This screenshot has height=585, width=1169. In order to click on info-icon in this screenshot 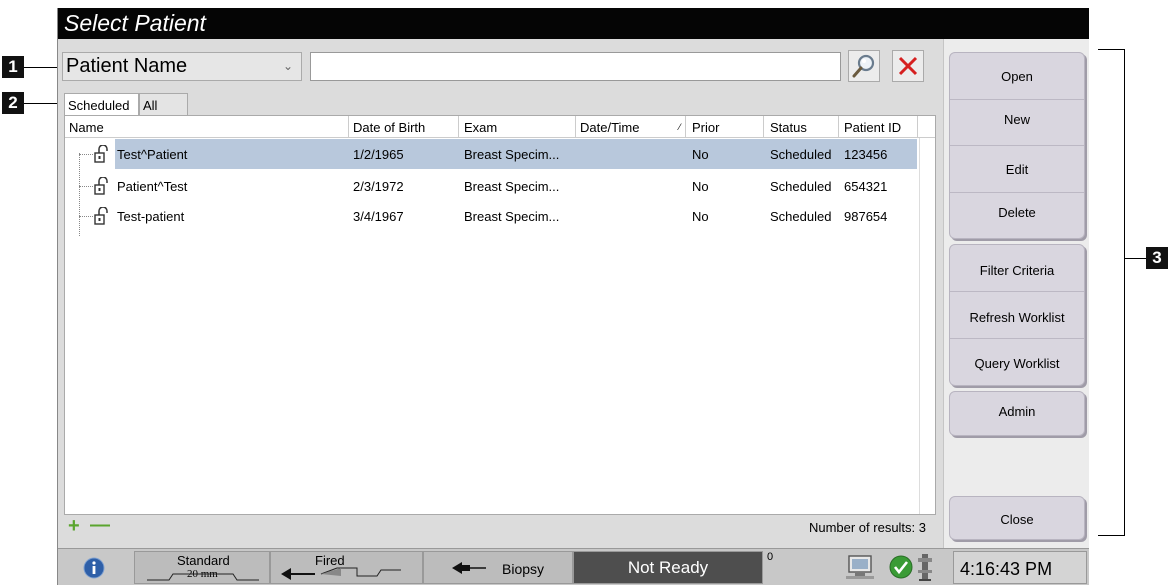, I will do `click(94, 568)`.